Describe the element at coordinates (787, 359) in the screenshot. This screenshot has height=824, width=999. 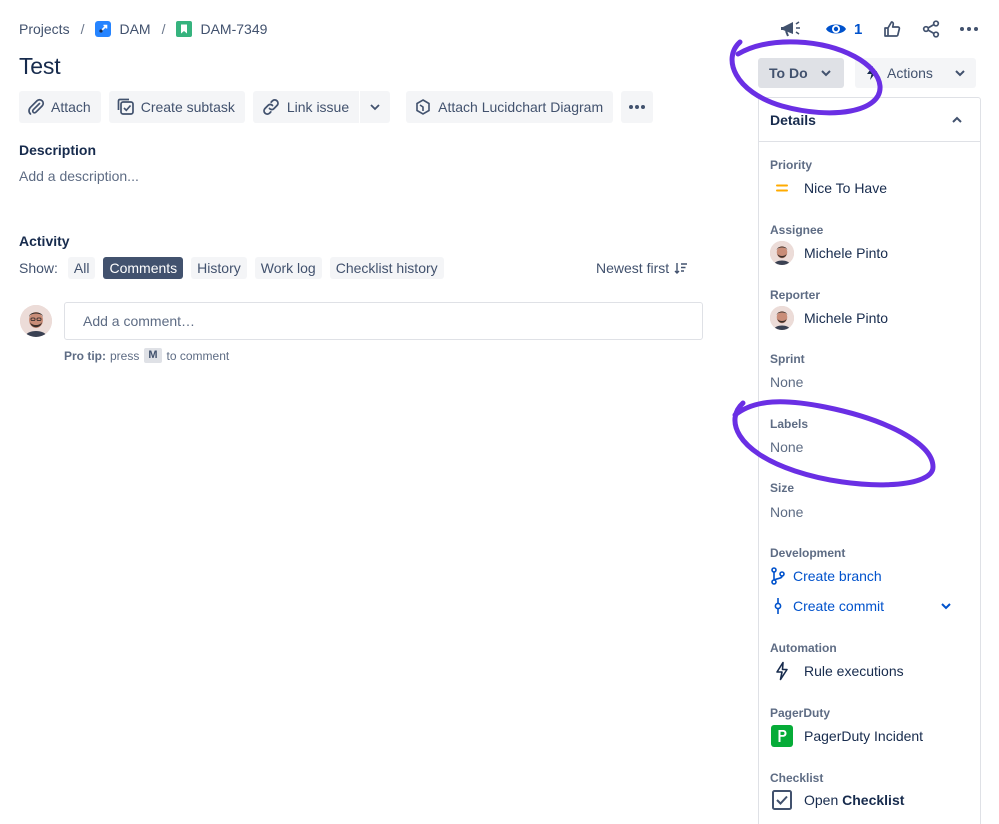
I see `sprint-label: Sprint` at that location.